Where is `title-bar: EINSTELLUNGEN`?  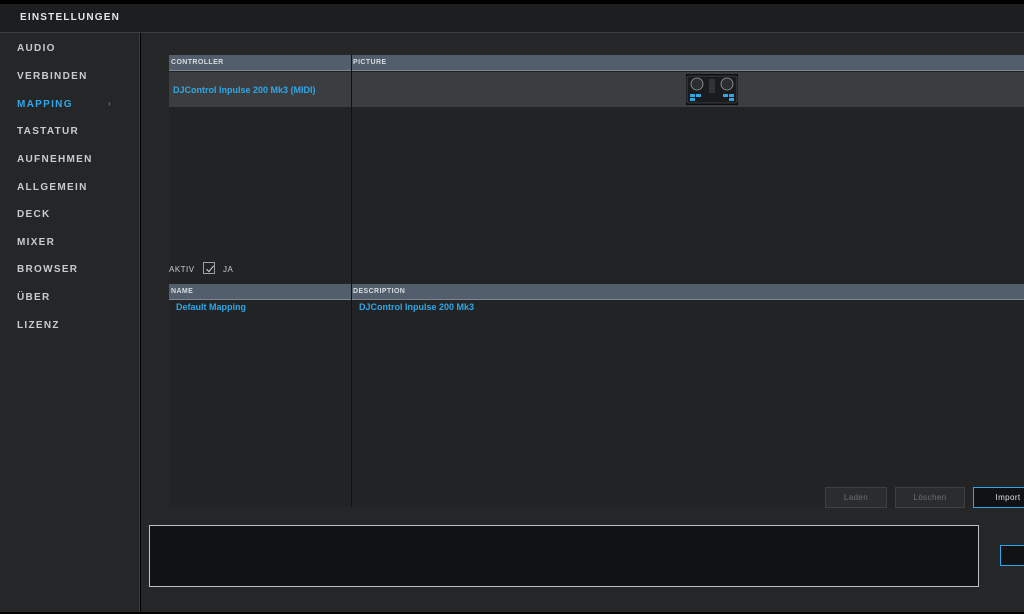 title-bar: EINSTELLUNGEN is located at coordinates (512, 18).